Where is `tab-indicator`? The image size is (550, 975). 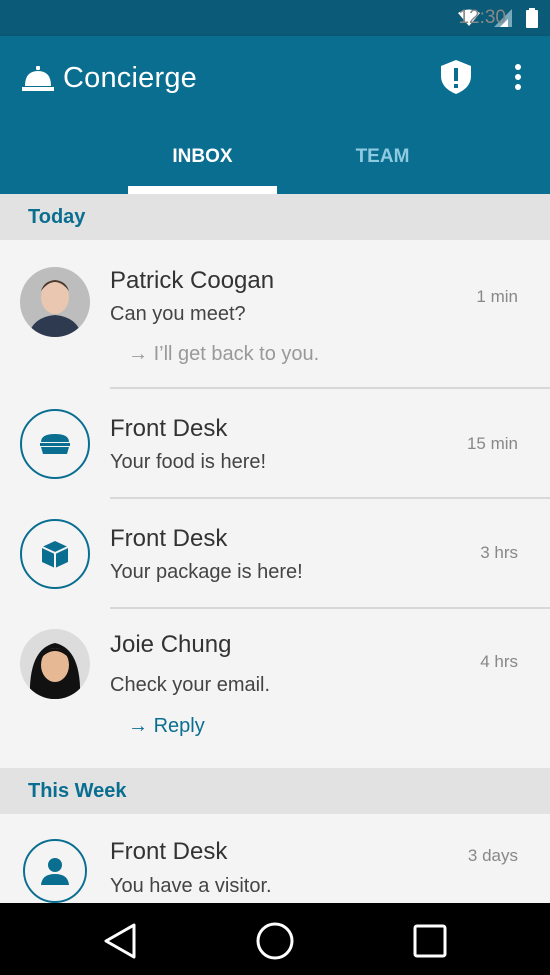
tab-indicator is located at coordinates (202, 190).